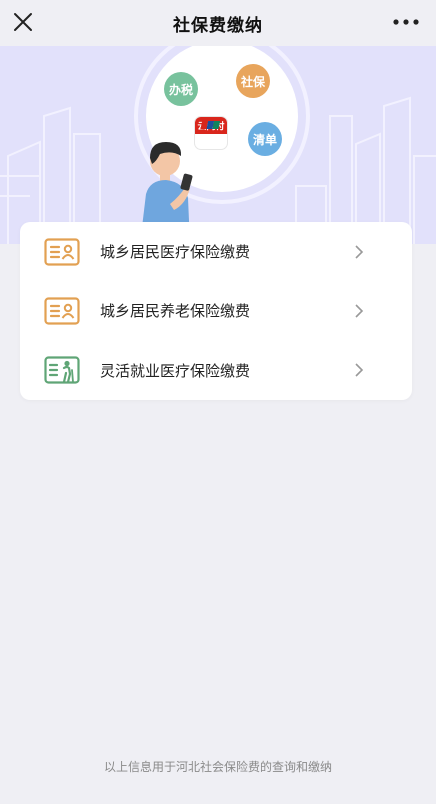 Image resolution: width=436 pixels, height=804 pixels. I want to click on menu-item-label: 城乡居民医疗保险缴费, so click(175, 252).